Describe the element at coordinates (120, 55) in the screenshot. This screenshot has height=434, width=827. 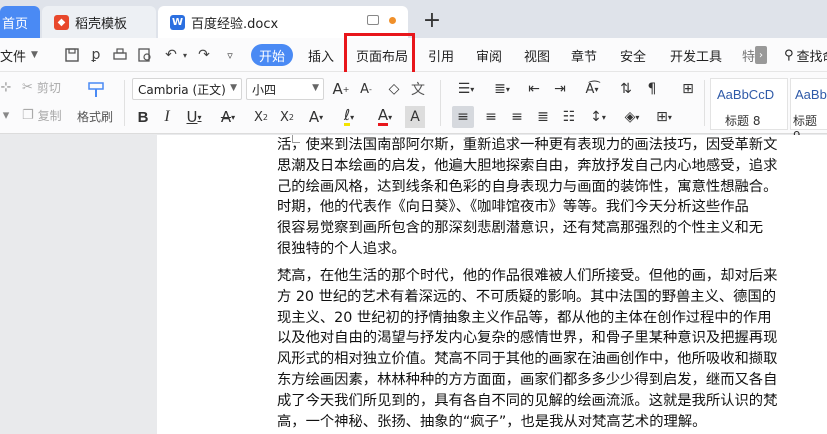
I see `print-icon` at that location.